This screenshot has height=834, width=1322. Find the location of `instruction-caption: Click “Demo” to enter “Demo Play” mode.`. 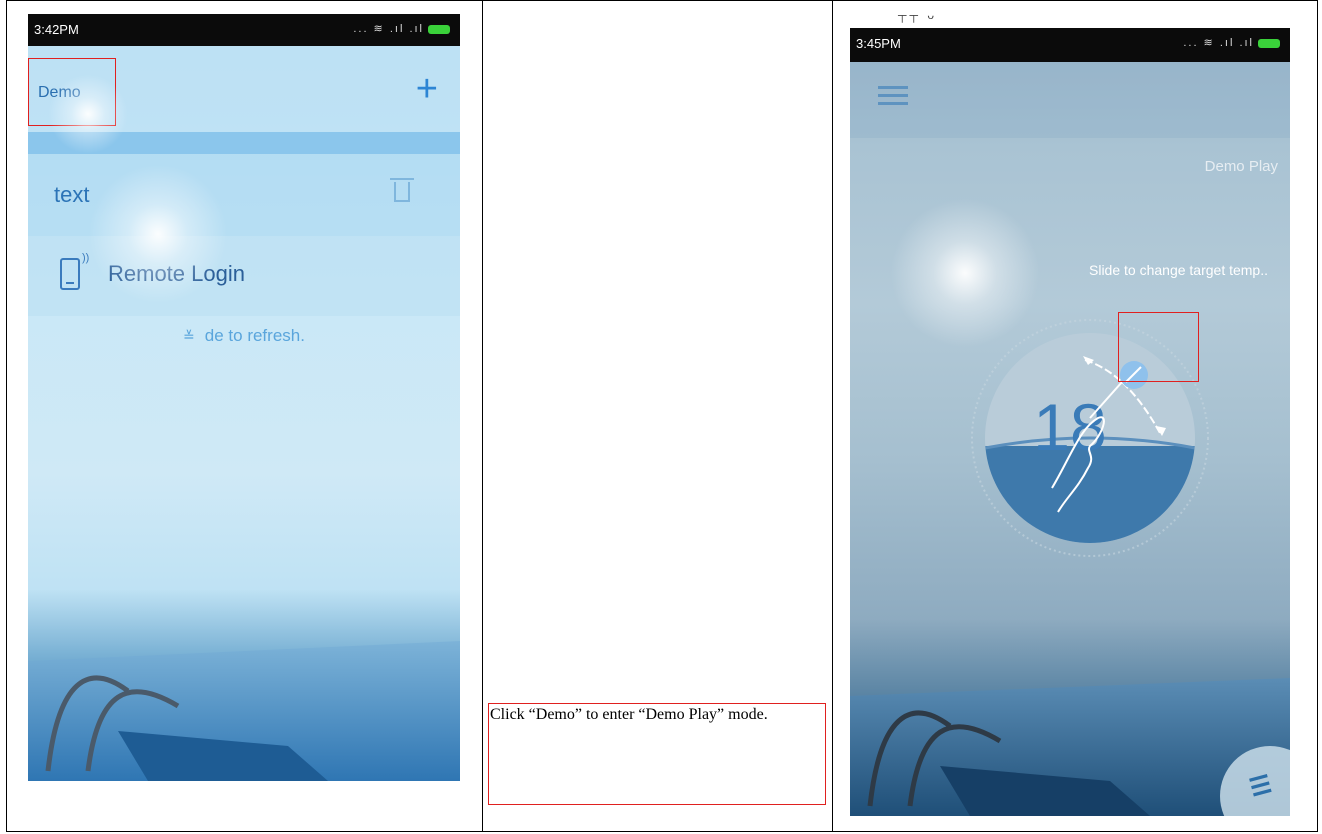

instruction-caption: Click “Demo” to enter “Demo Play” mode. is located at coordinates (629, 714).